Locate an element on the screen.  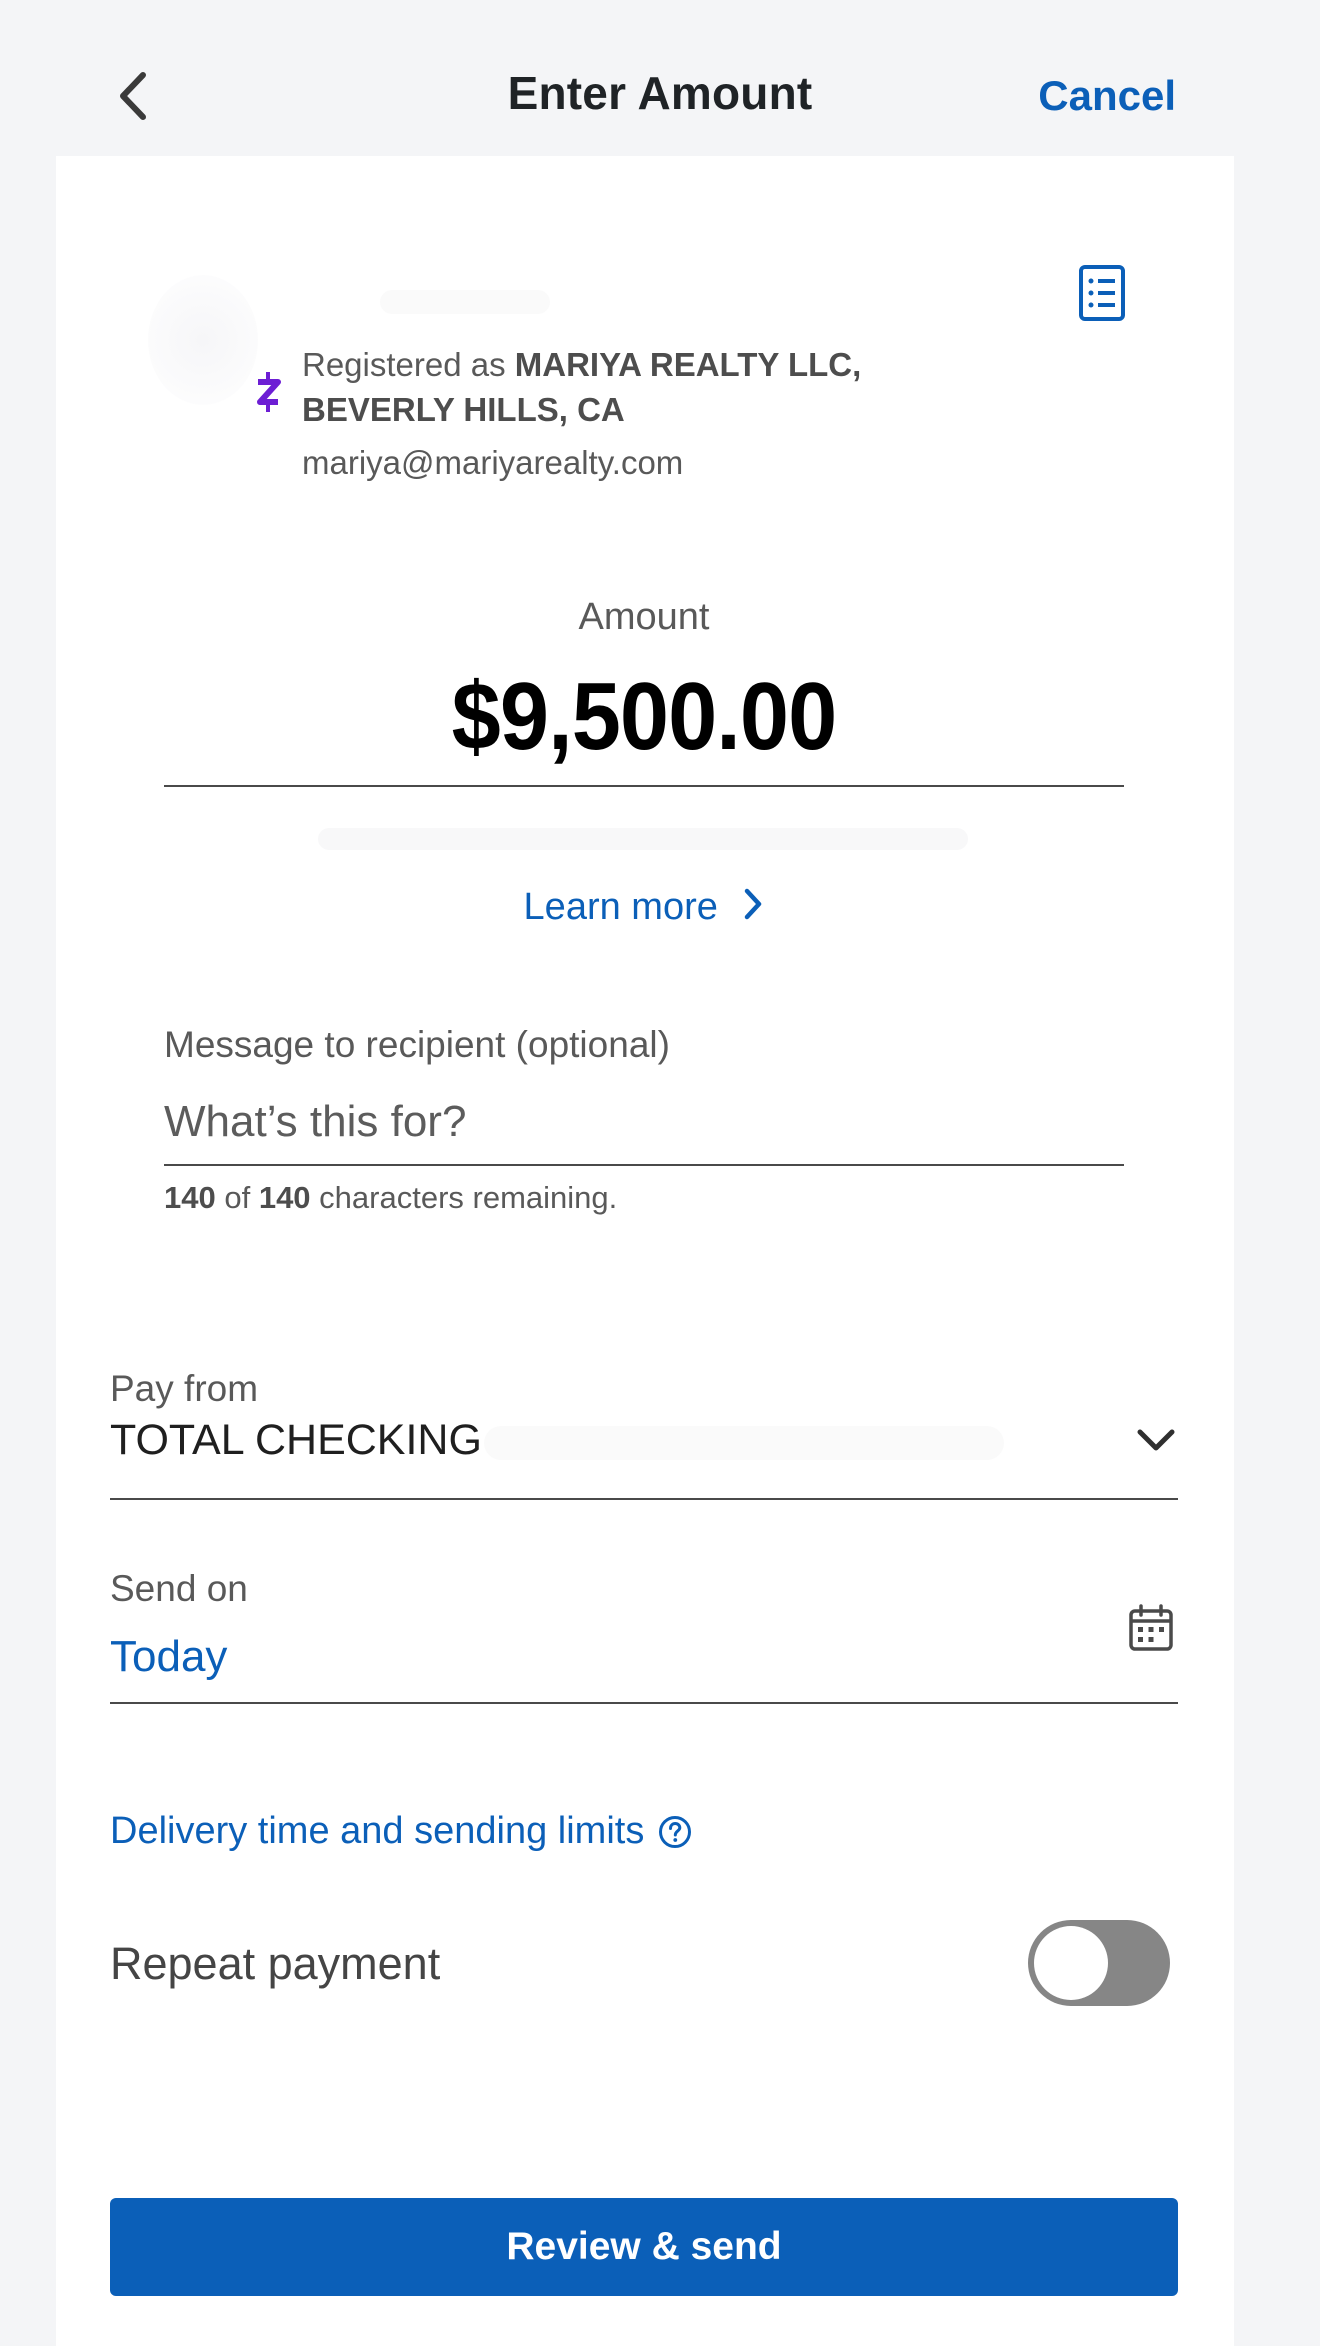
calendar-icon is located at coordinates (1151, 1628).